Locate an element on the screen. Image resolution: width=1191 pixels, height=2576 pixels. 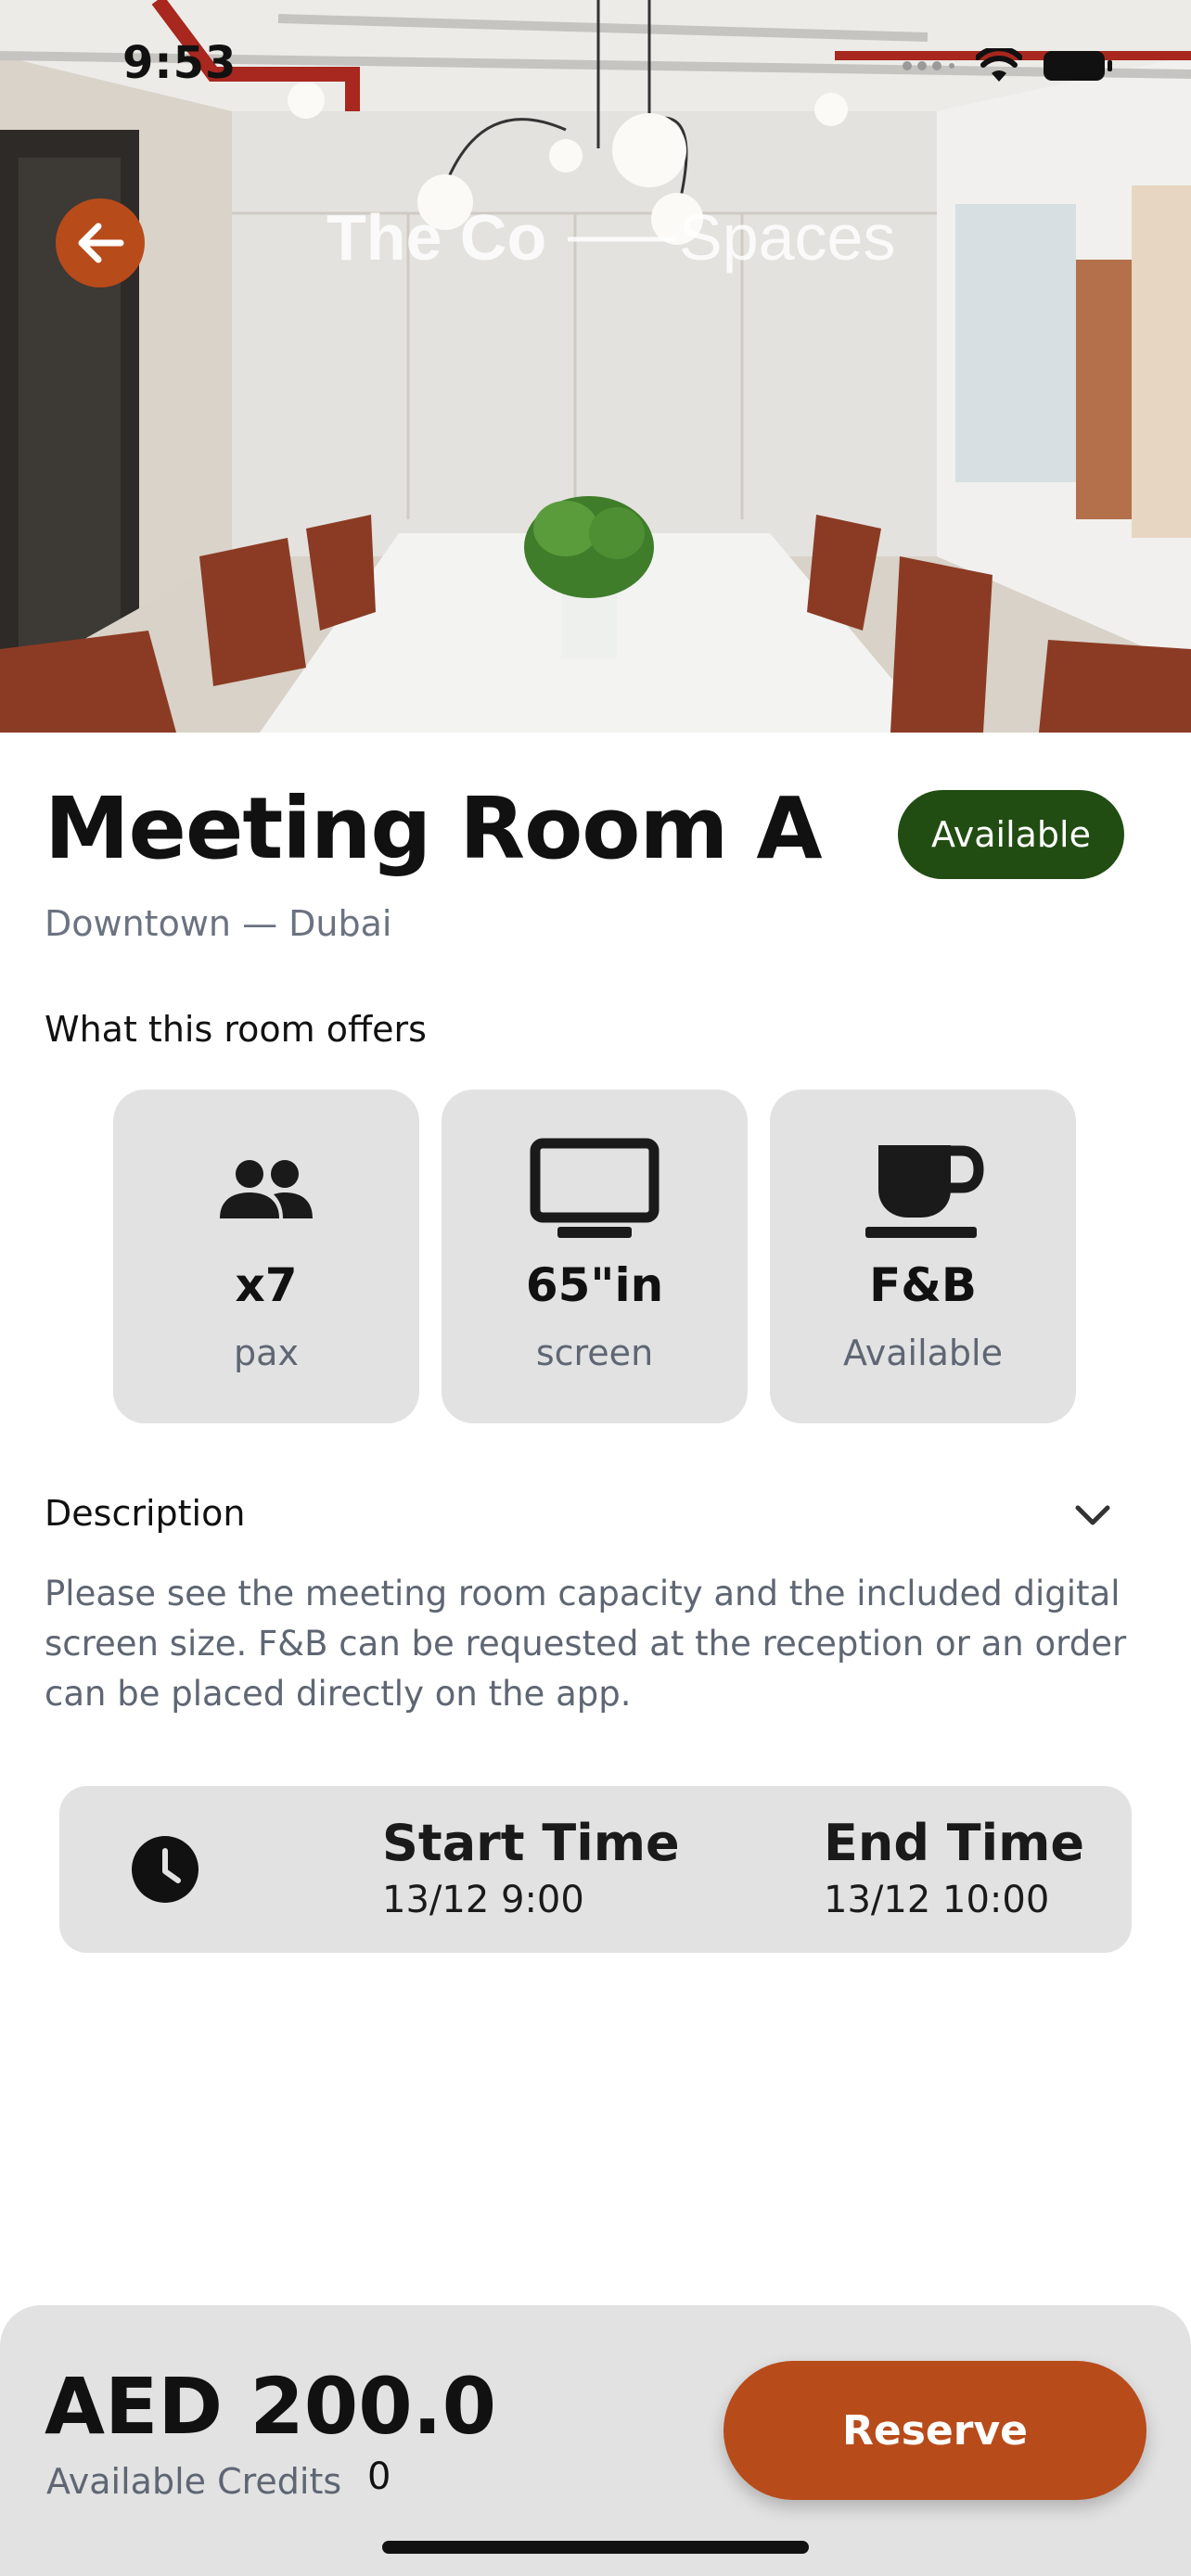
amenity-card-screen: 65"in screen is located at coordinates (595, 1257).